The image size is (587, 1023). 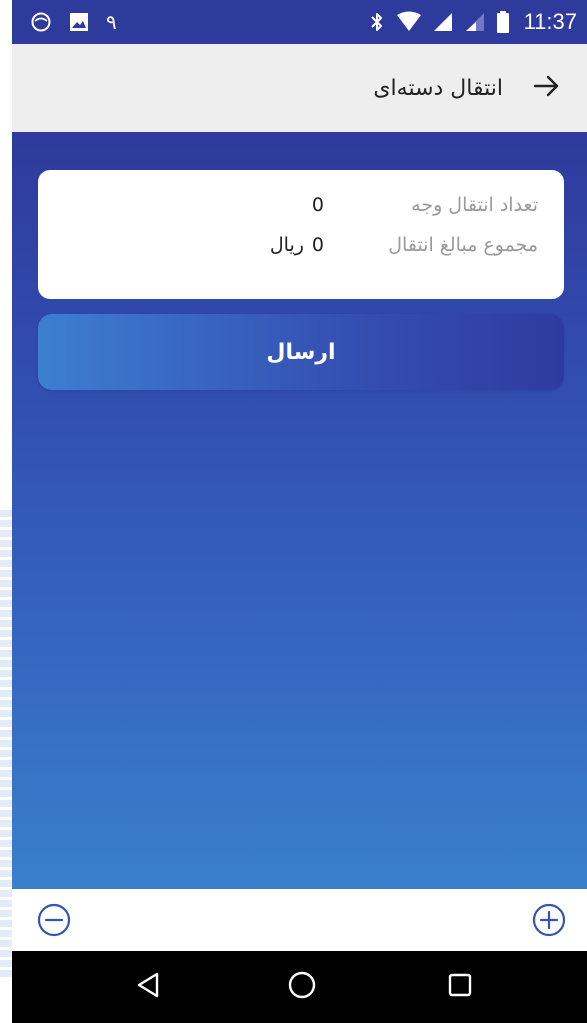 I want to click on bottom-toolbar, so click(x=299, y=920).